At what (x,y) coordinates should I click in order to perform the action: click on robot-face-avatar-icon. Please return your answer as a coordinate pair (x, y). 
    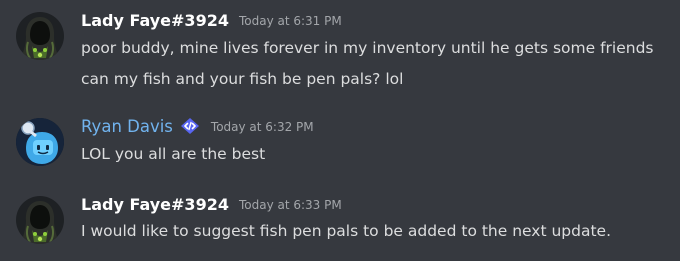
    Looking at the image, I should click on (40, 142).